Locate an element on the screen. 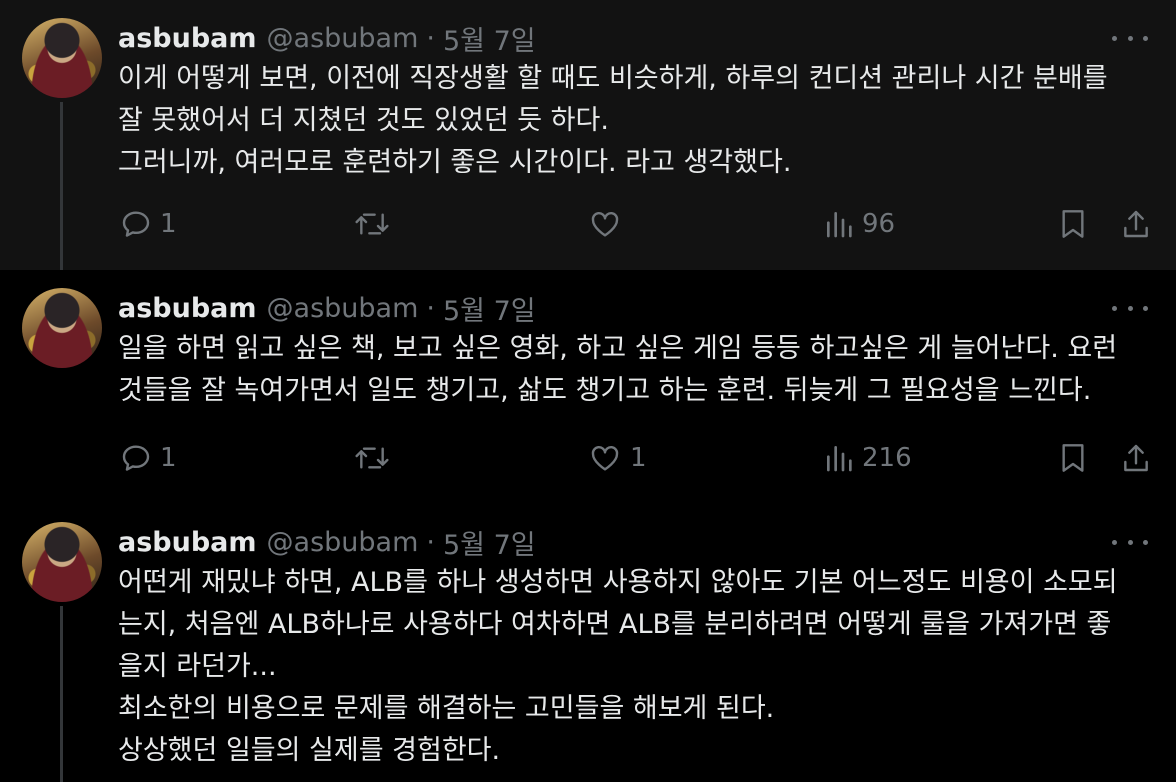  tweet-line: 그러니까, 여러모로 훈련하기 좋은 시간이다. 라고 생각했다. is located at coordinates (455, 162).